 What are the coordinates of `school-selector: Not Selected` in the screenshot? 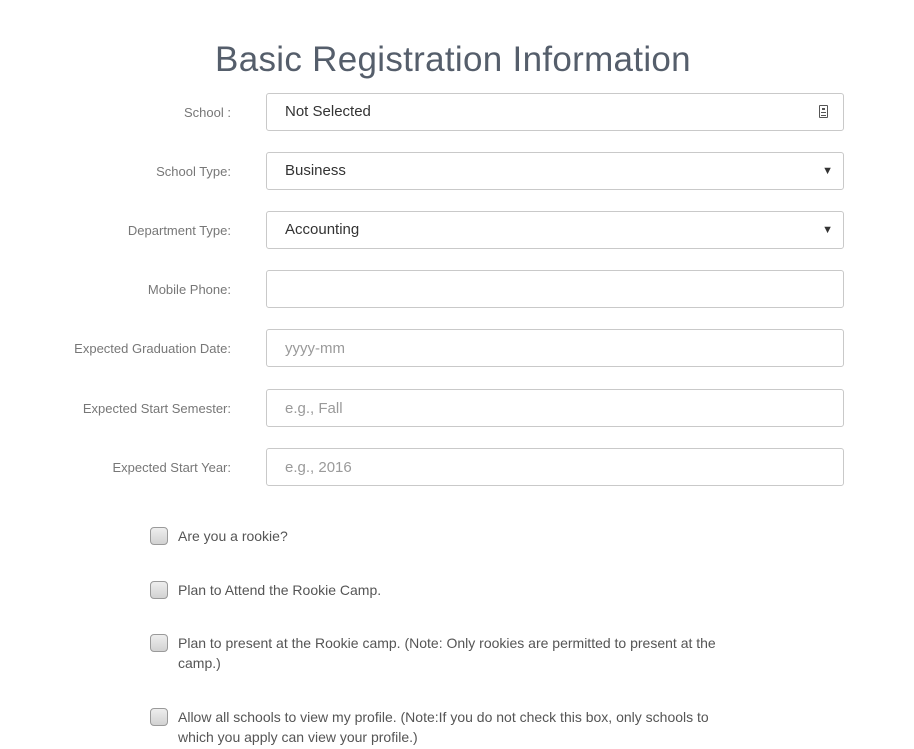 It's located at (555, 112).